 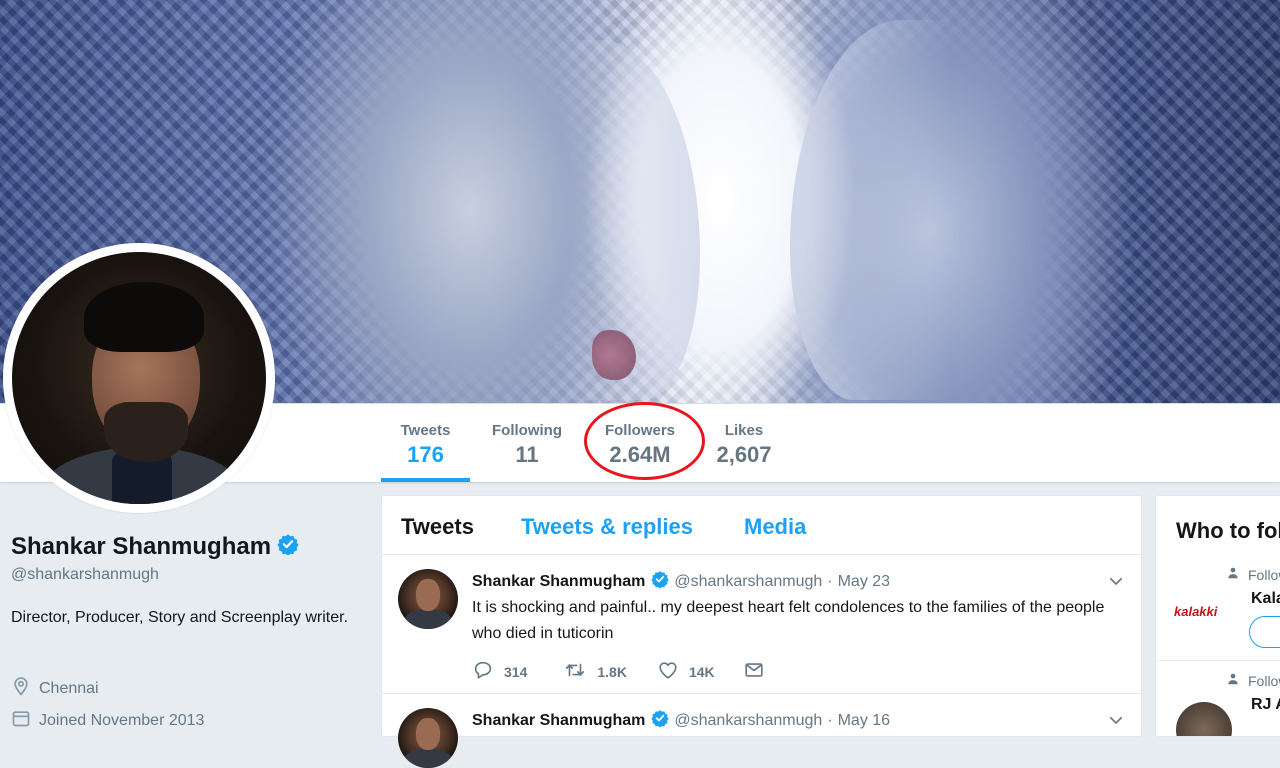 I want to click on joined-text: Joined November 2013, so click(x=122, y=720).